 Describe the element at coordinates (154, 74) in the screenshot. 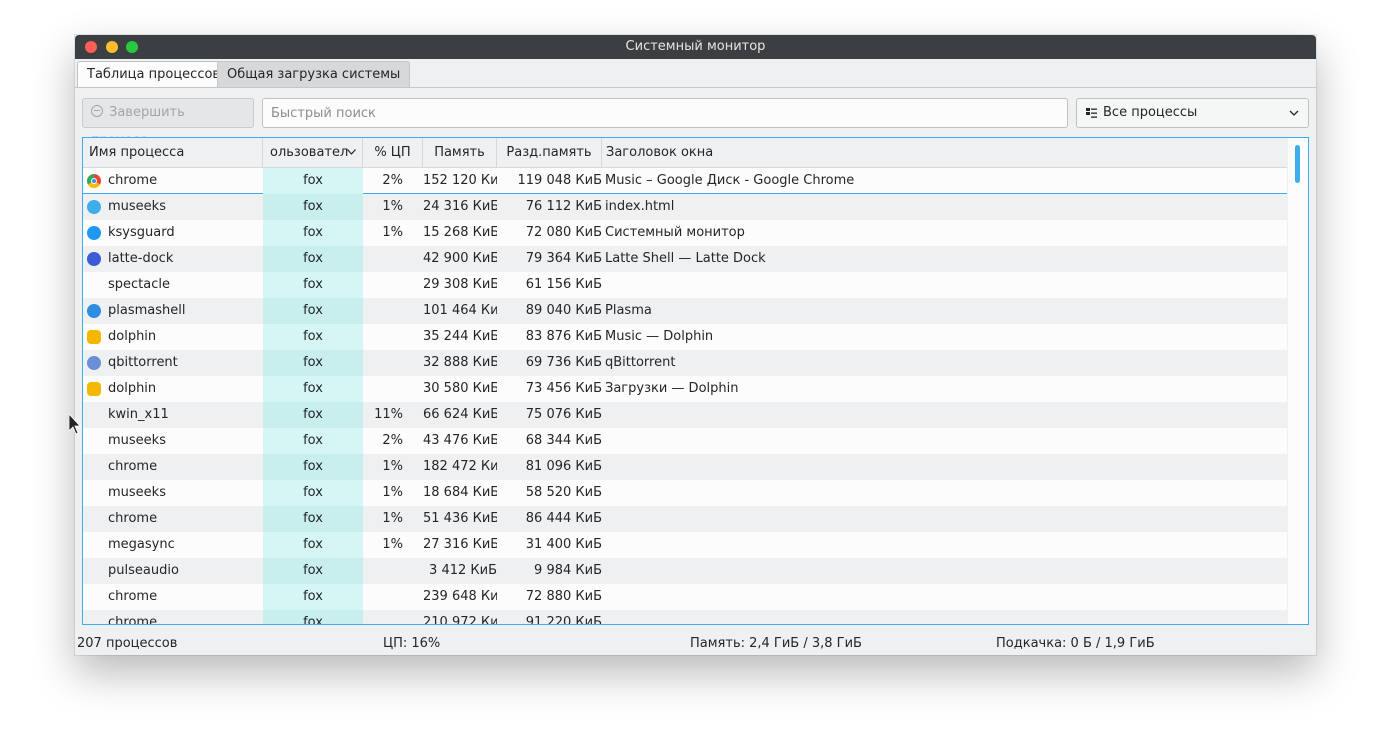

I see `tab-process-table: Таблица процессов` at that location.